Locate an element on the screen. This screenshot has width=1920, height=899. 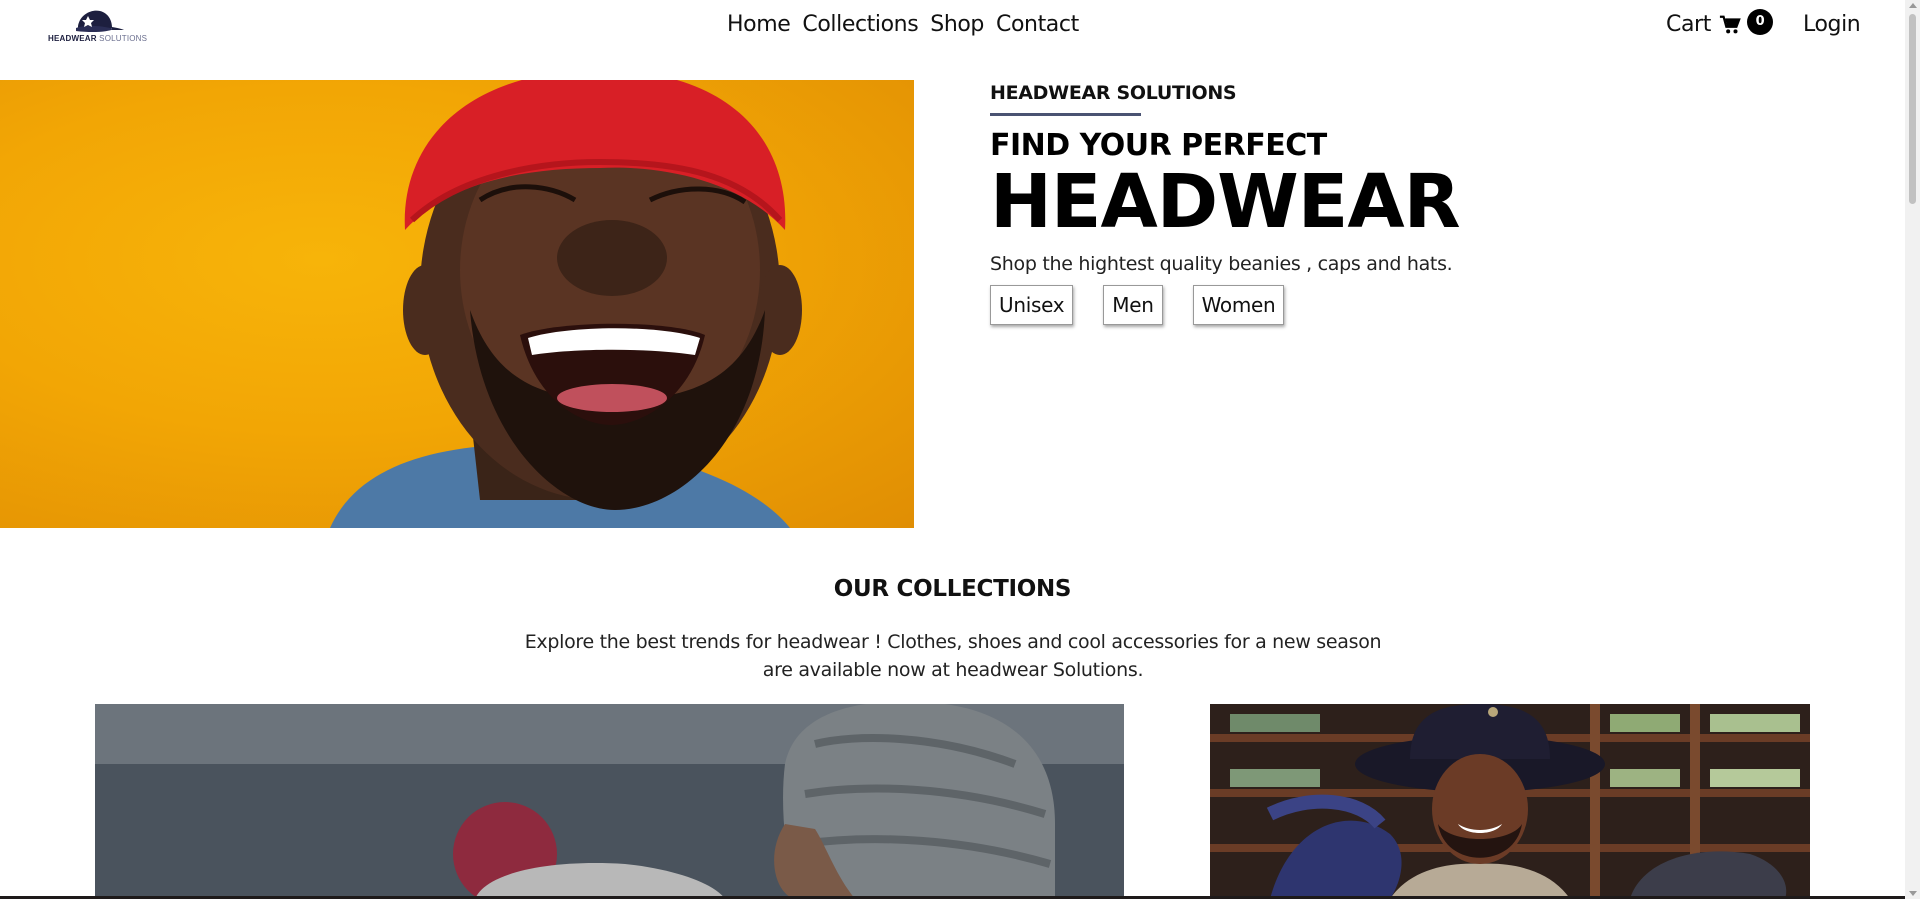
hero-photo-illustration is located at coordinates (566, 304).